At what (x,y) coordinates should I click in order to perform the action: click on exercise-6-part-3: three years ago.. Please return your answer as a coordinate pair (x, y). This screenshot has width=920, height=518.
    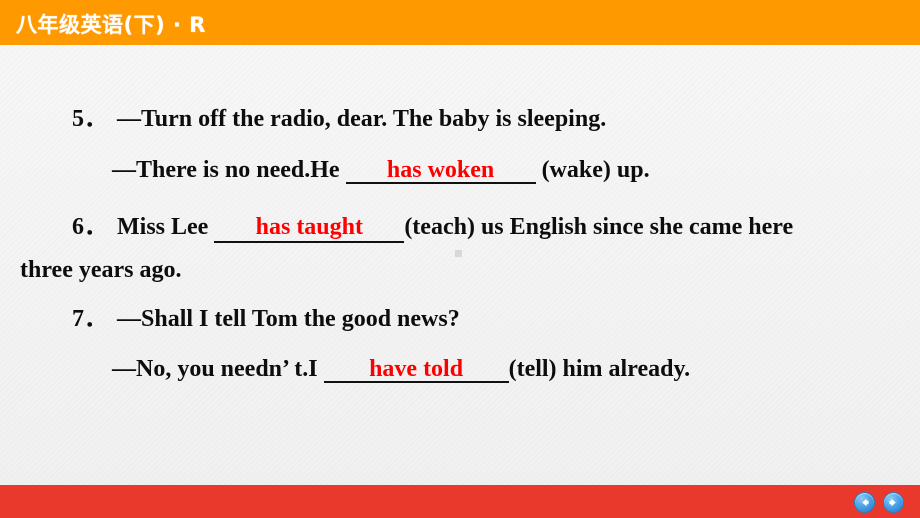
    Looking at the image, I should click on (101, 270).